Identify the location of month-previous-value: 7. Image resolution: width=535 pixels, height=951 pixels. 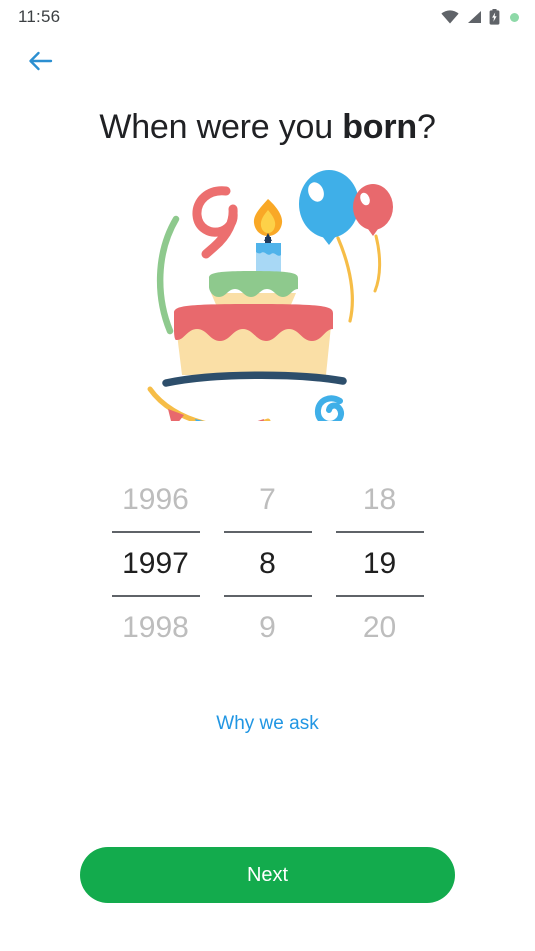
(268, 500).